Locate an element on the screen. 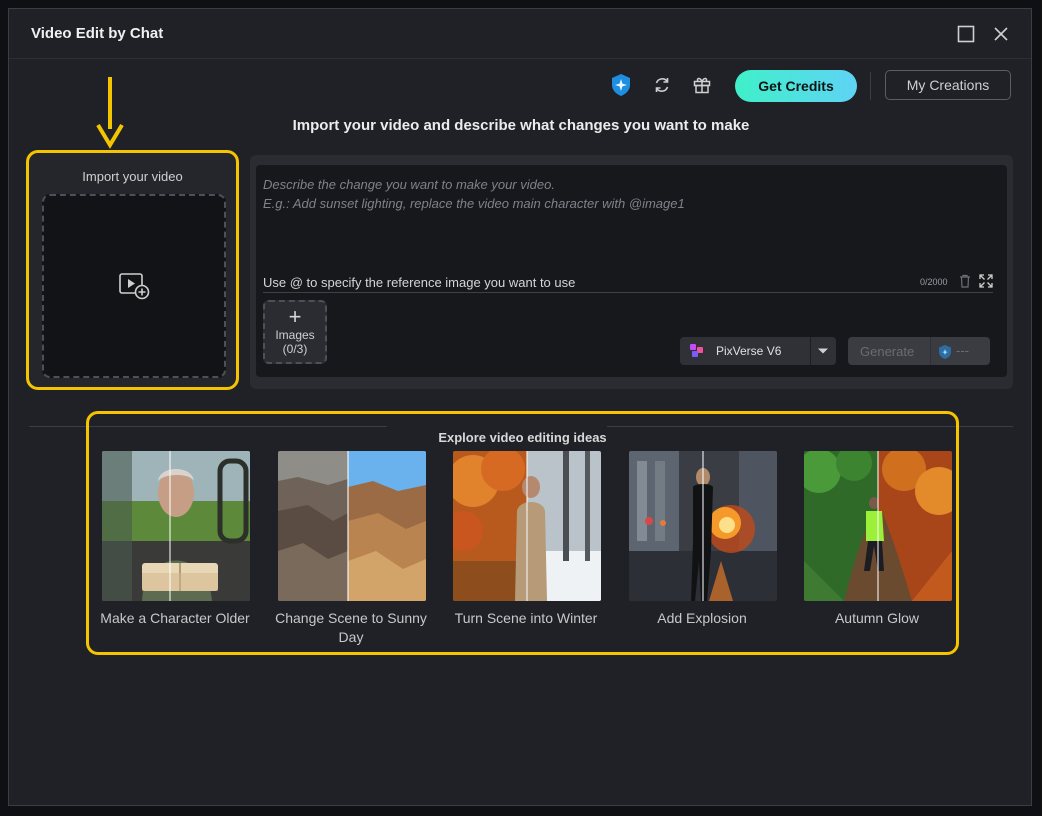  model-name: PixVerse V6 is located at coordinates (749, 351).